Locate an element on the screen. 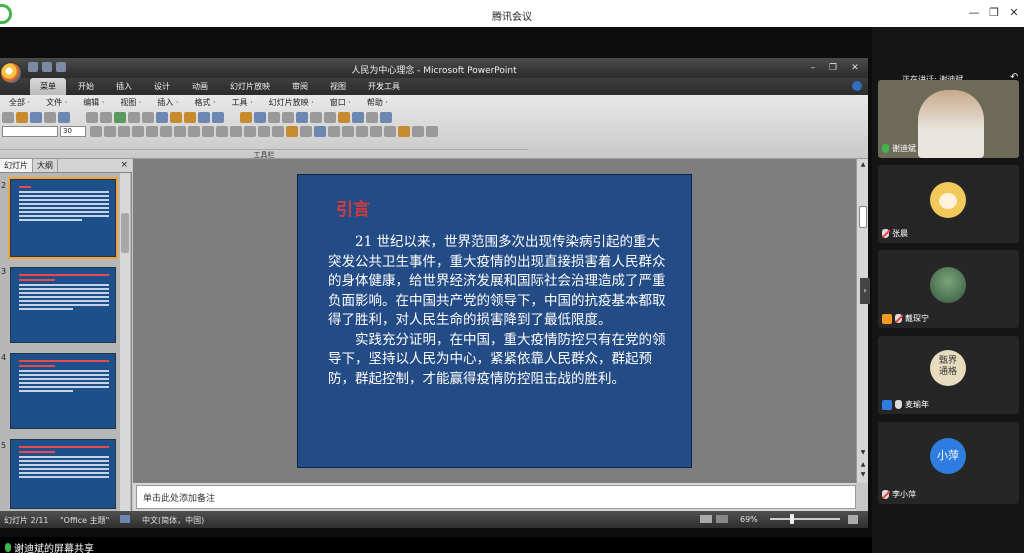 The height and width of the screenshot is (553, 1024). zoom-slider-thumb is located at coordinates (792, 519).